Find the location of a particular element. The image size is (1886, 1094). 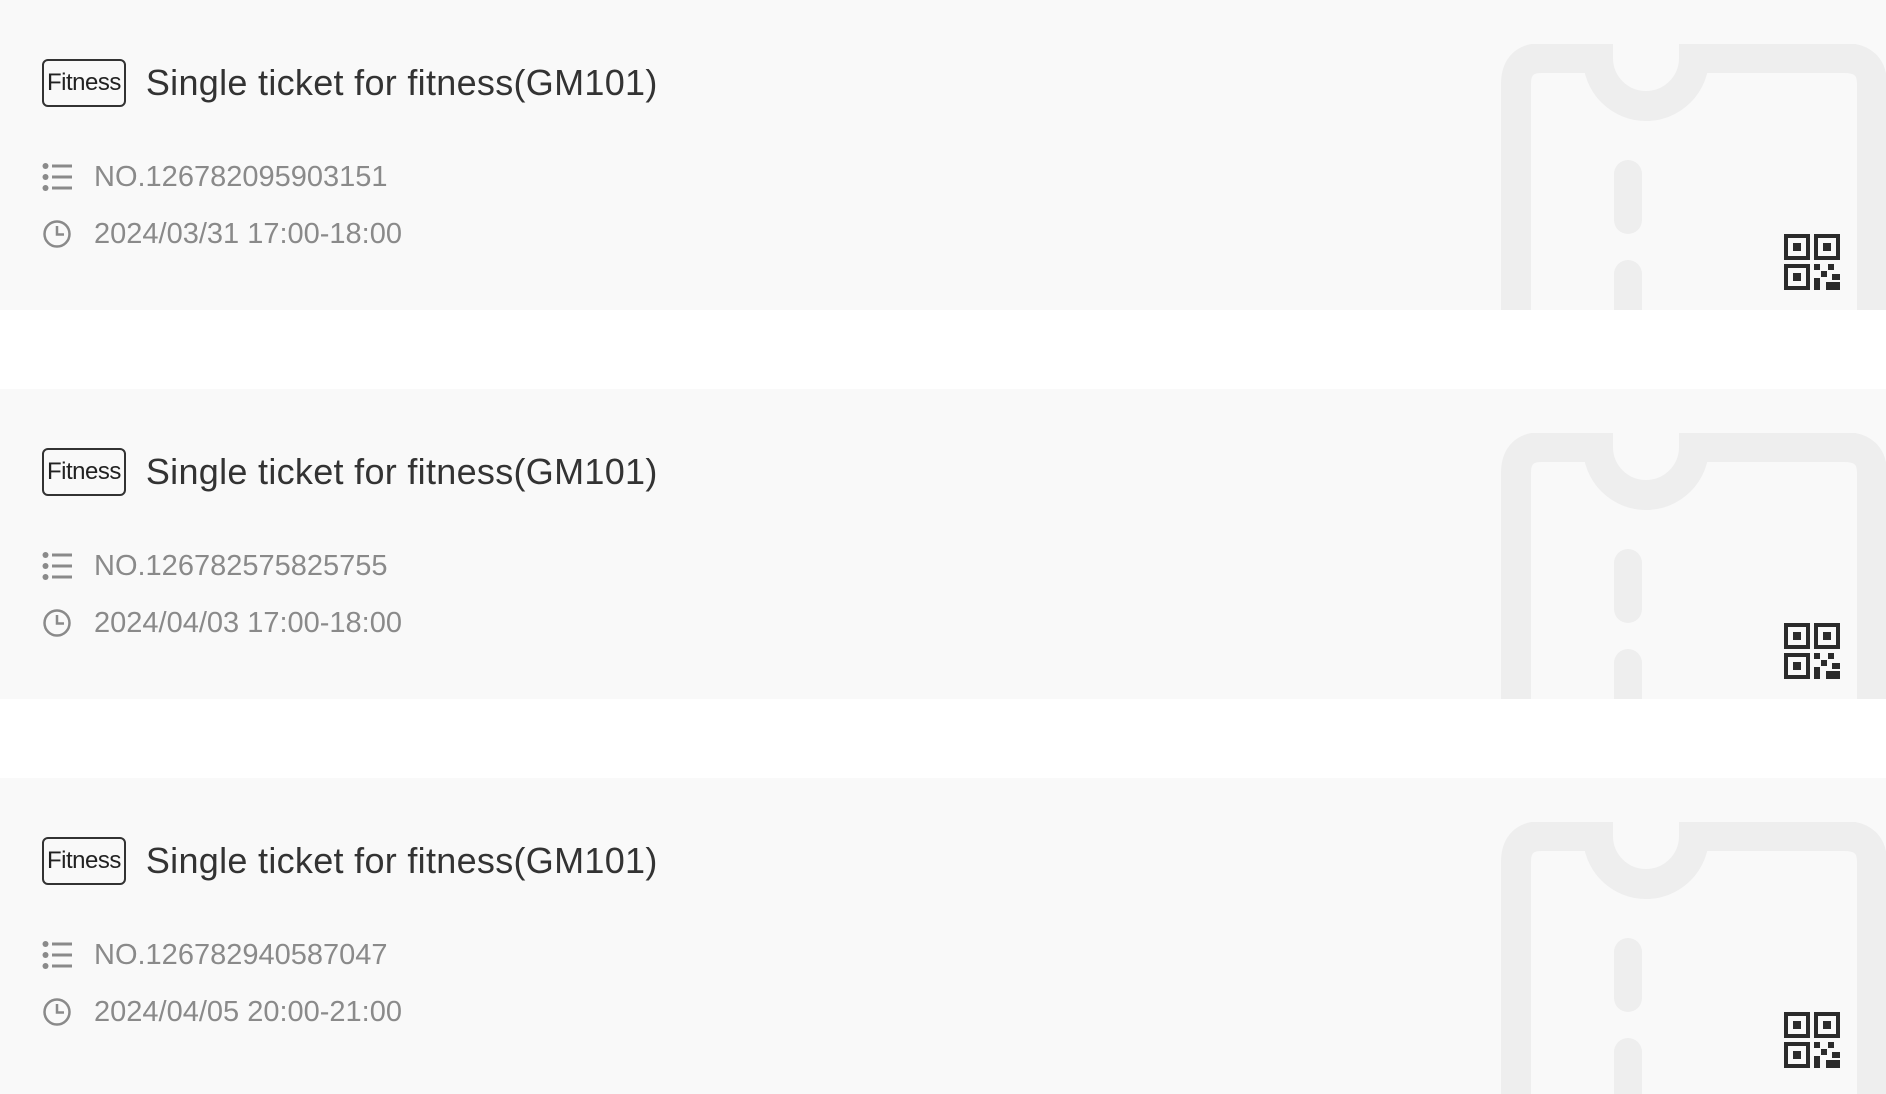

ticket-number: NO.126782095903151 is located at coordinates (241, 176).